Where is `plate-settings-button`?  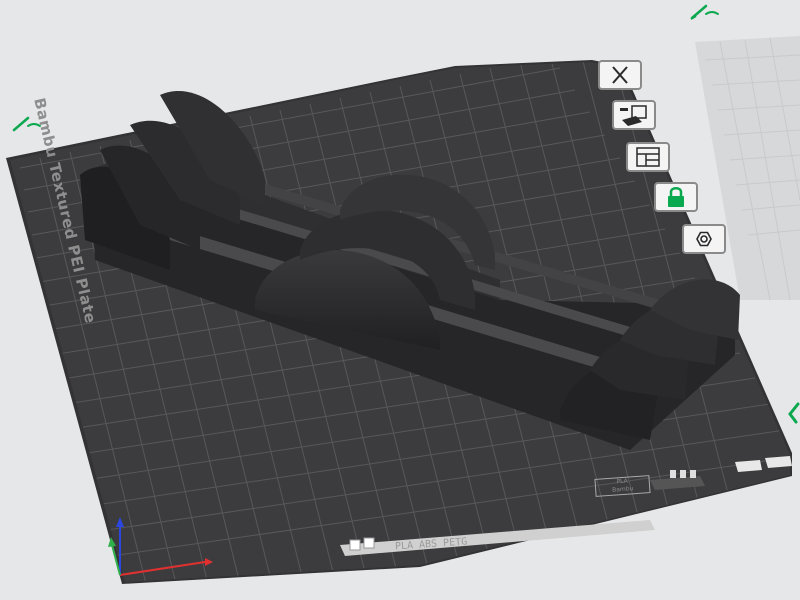 plate-settings-button is located at coordinates (704, 239).